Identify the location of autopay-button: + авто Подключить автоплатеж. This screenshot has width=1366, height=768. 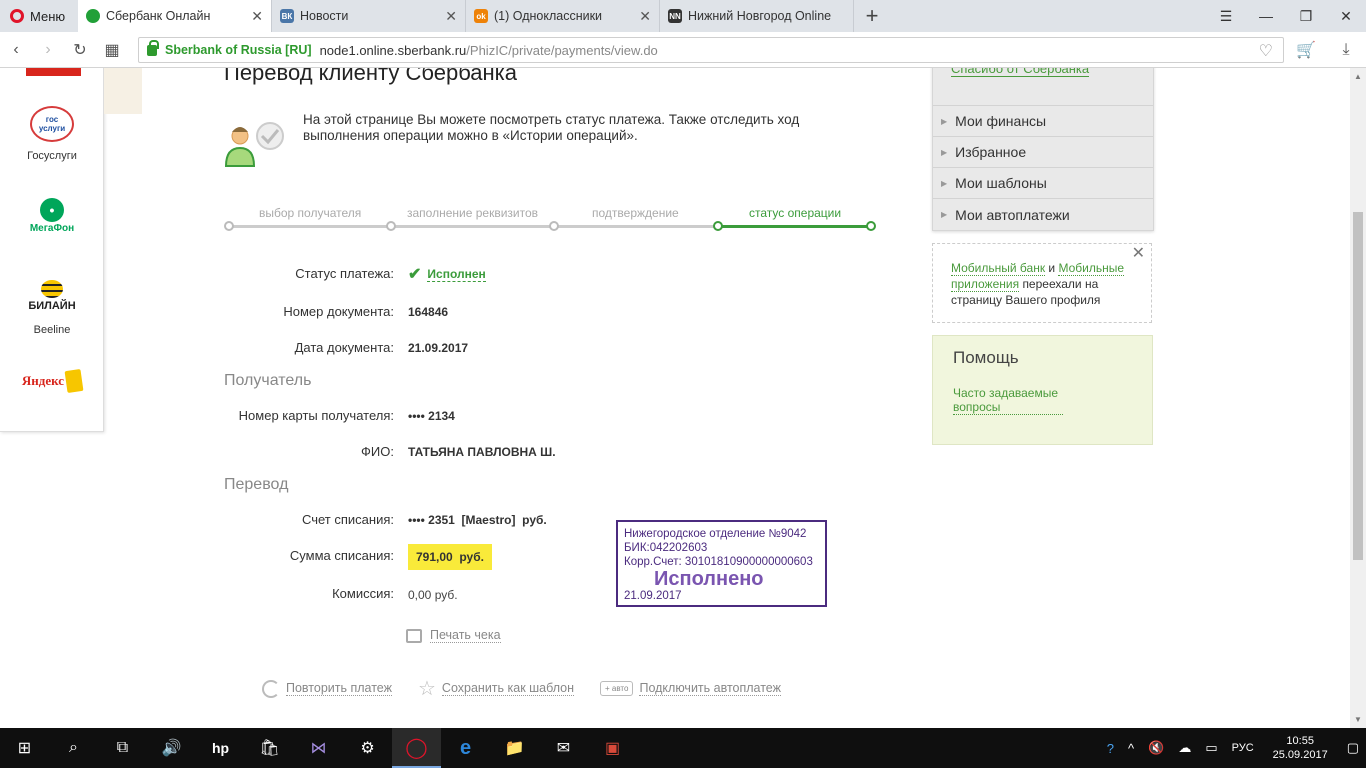
(690, 688).